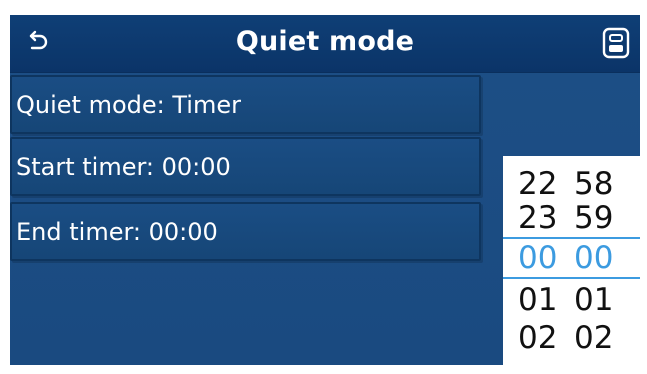 Image resolution: width=647 pixels, height=374 pixels. I want to click on hour-option: 22, so click(538, 184).